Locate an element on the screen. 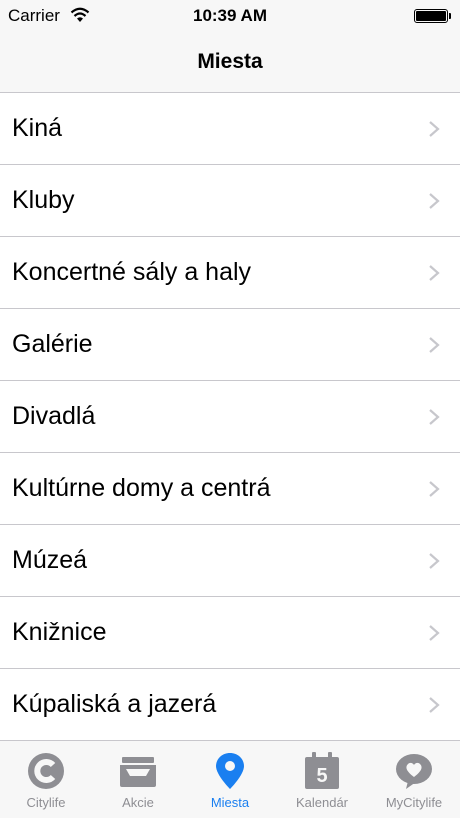 The width and height of the screenshot is (460, 818). battery-icon is located at coordinates (432, 16).